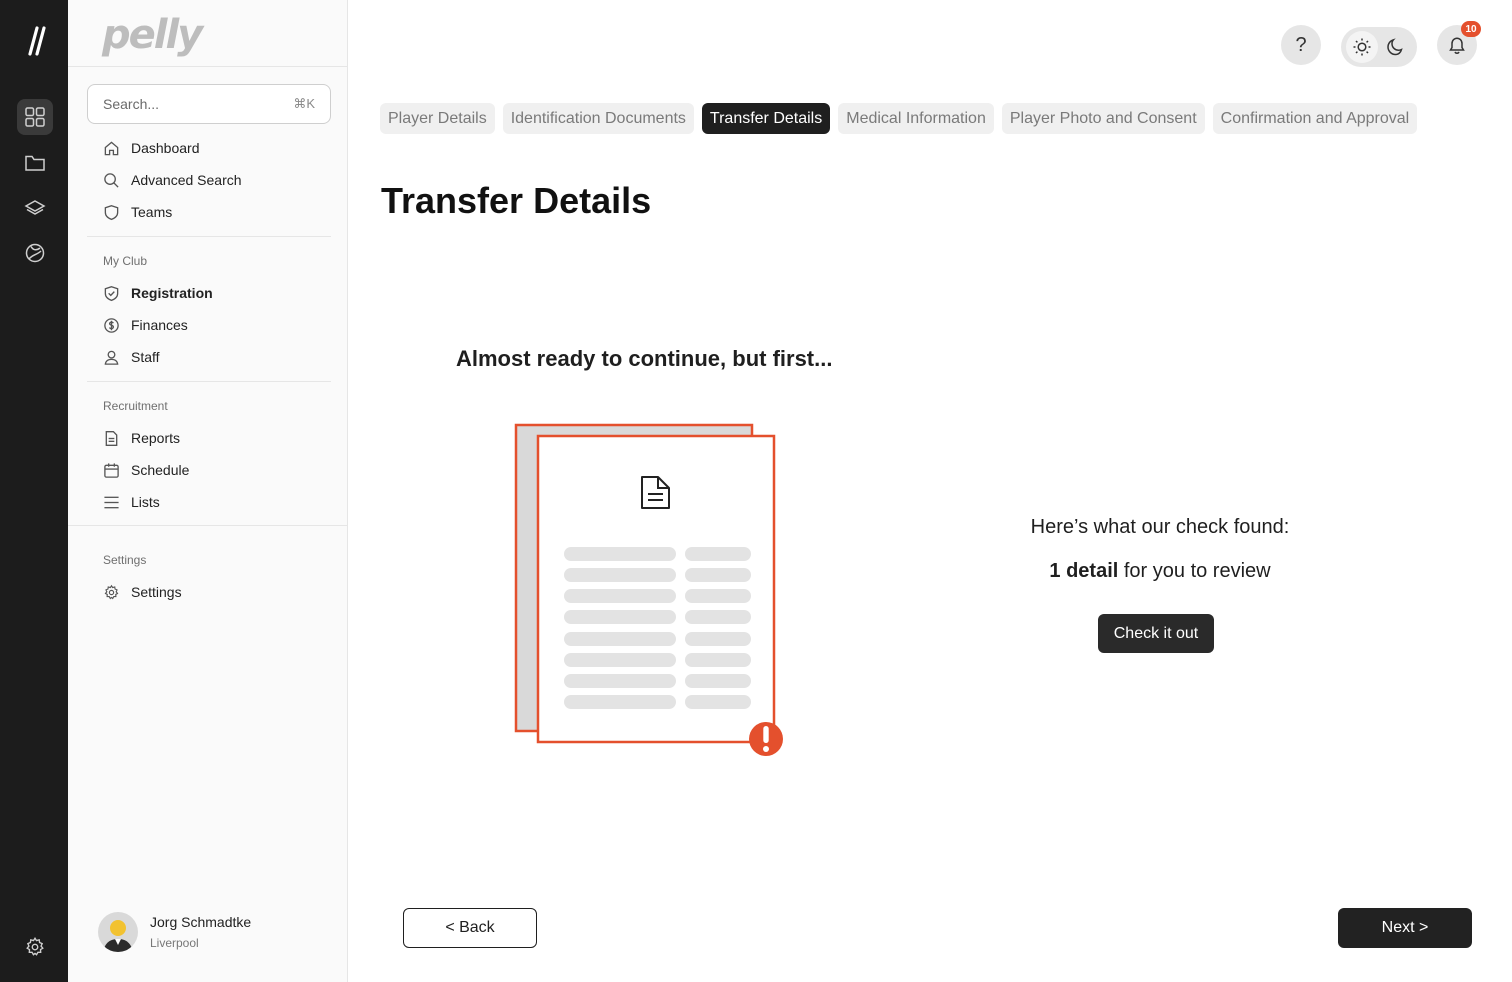 The width and height of the screenshot is (1512, 982). I want to click on user-profile: Jorg Schmadtke Liverpool, so click(174, 932).